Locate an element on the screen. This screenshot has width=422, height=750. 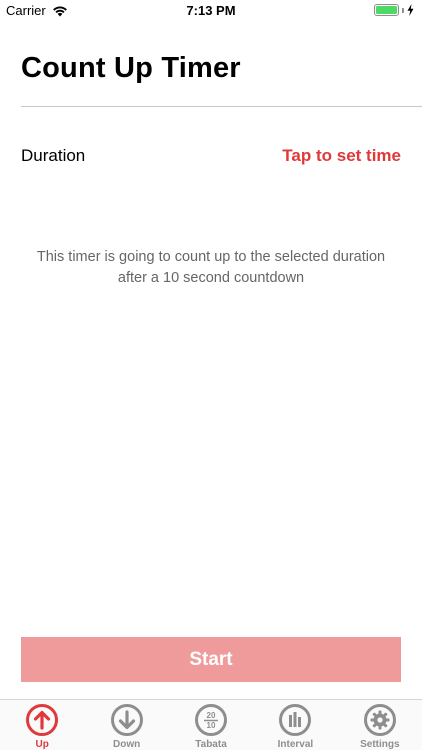
tabata-icon-bottom-text: 10 is located at coordinates (211, 725).